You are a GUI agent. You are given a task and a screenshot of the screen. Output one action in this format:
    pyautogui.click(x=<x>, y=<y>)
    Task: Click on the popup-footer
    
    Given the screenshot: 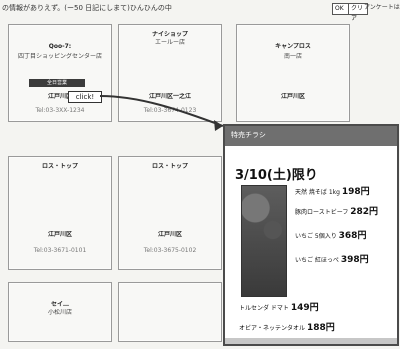 What is the action you would take?
    pyautogui.click(x=311, y=341)
    